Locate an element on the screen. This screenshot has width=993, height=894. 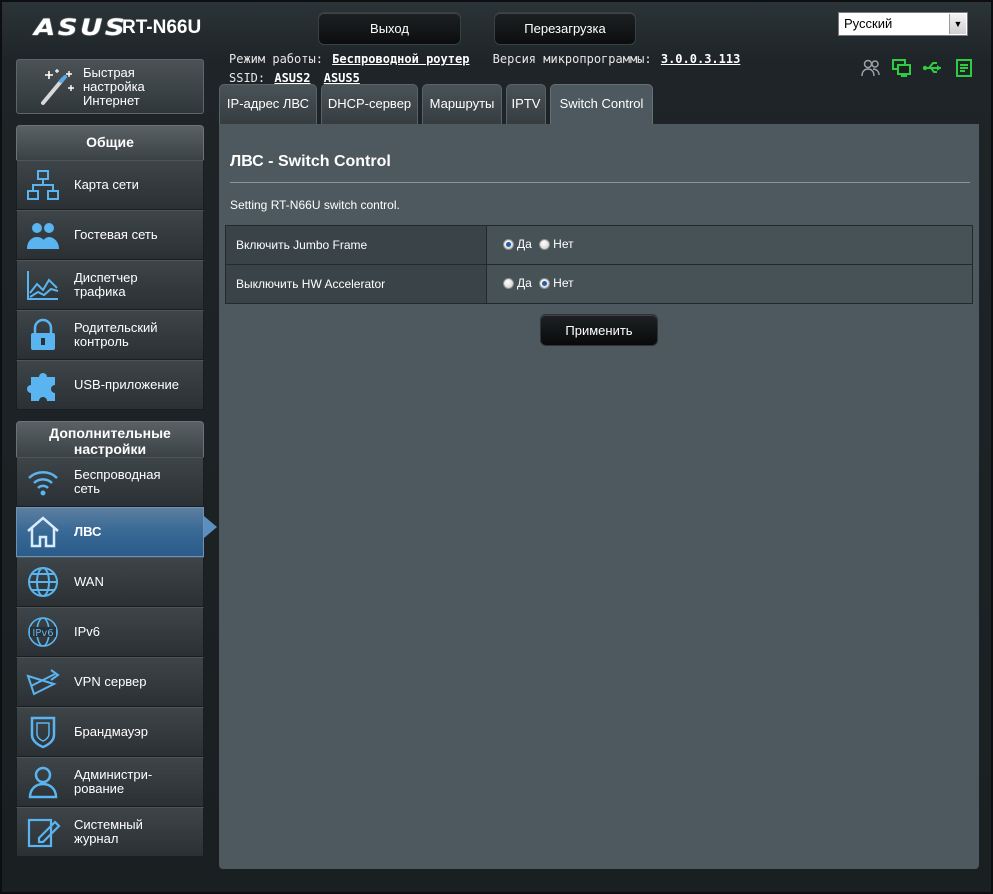
setting-row-jumbo-frame: Включить Jumbo Frame Да Нет is located at coordinates (599, 245).